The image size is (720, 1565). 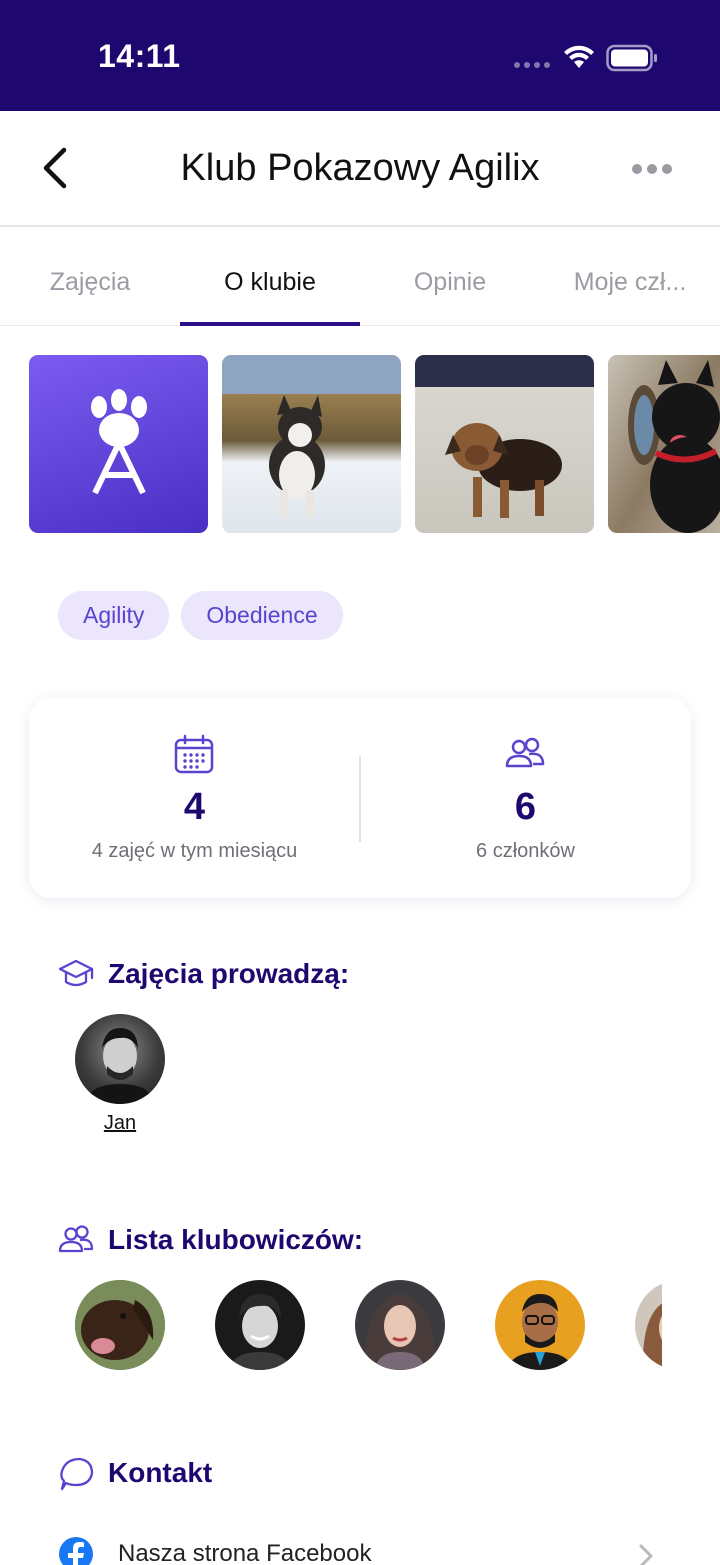 I want to click on chat-icon, so click(x=77, y=1474).